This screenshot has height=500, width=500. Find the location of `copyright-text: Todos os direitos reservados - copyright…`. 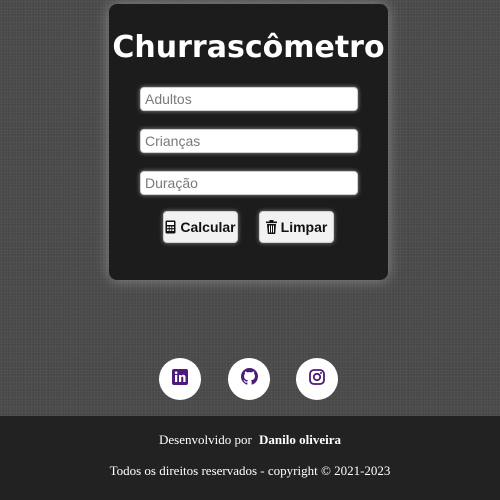

copyright-text: Todos os direitos reservados - copyright… is located at coordinates (250, 470).